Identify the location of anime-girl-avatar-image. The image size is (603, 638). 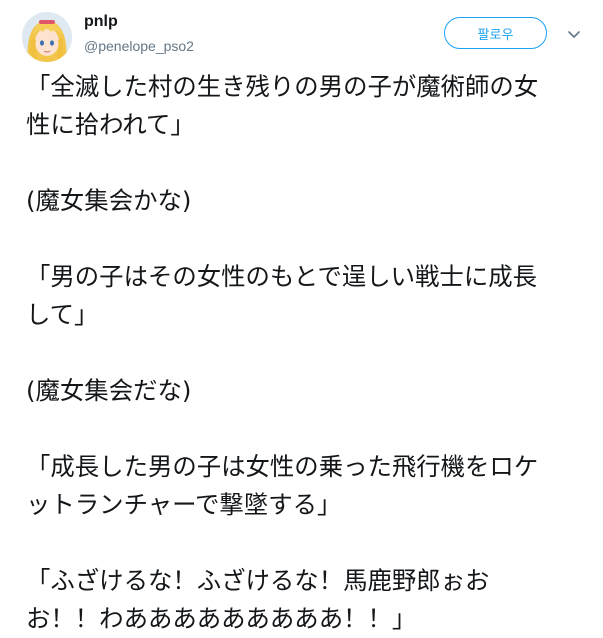
(47, 37).